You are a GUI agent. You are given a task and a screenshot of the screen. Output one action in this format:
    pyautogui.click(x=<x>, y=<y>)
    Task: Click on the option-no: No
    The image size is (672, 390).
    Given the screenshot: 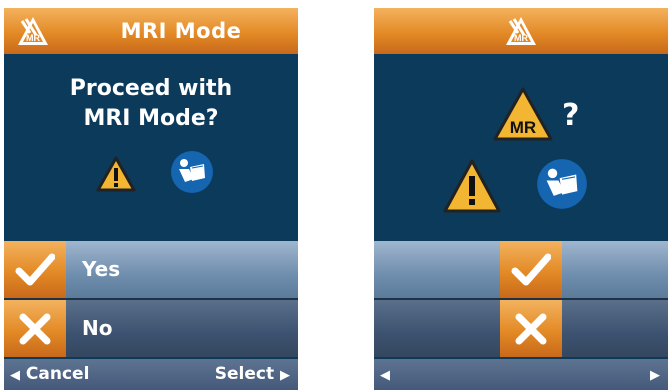 What is the action you would take?
    pyautogui.click(x=151, y=328)
    